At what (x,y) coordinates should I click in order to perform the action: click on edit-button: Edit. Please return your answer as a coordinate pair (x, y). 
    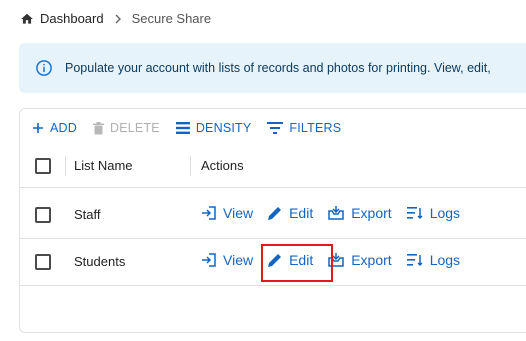
    Looking at the image, I should click on (290, 213).